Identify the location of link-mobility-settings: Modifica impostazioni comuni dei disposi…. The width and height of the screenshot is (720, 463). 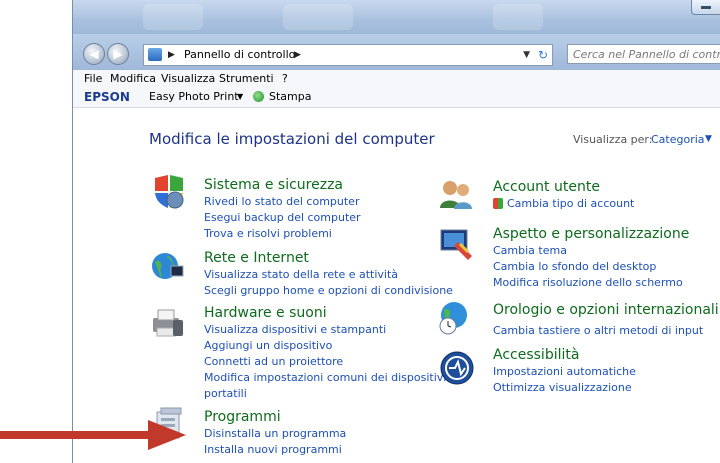
(325, 377).